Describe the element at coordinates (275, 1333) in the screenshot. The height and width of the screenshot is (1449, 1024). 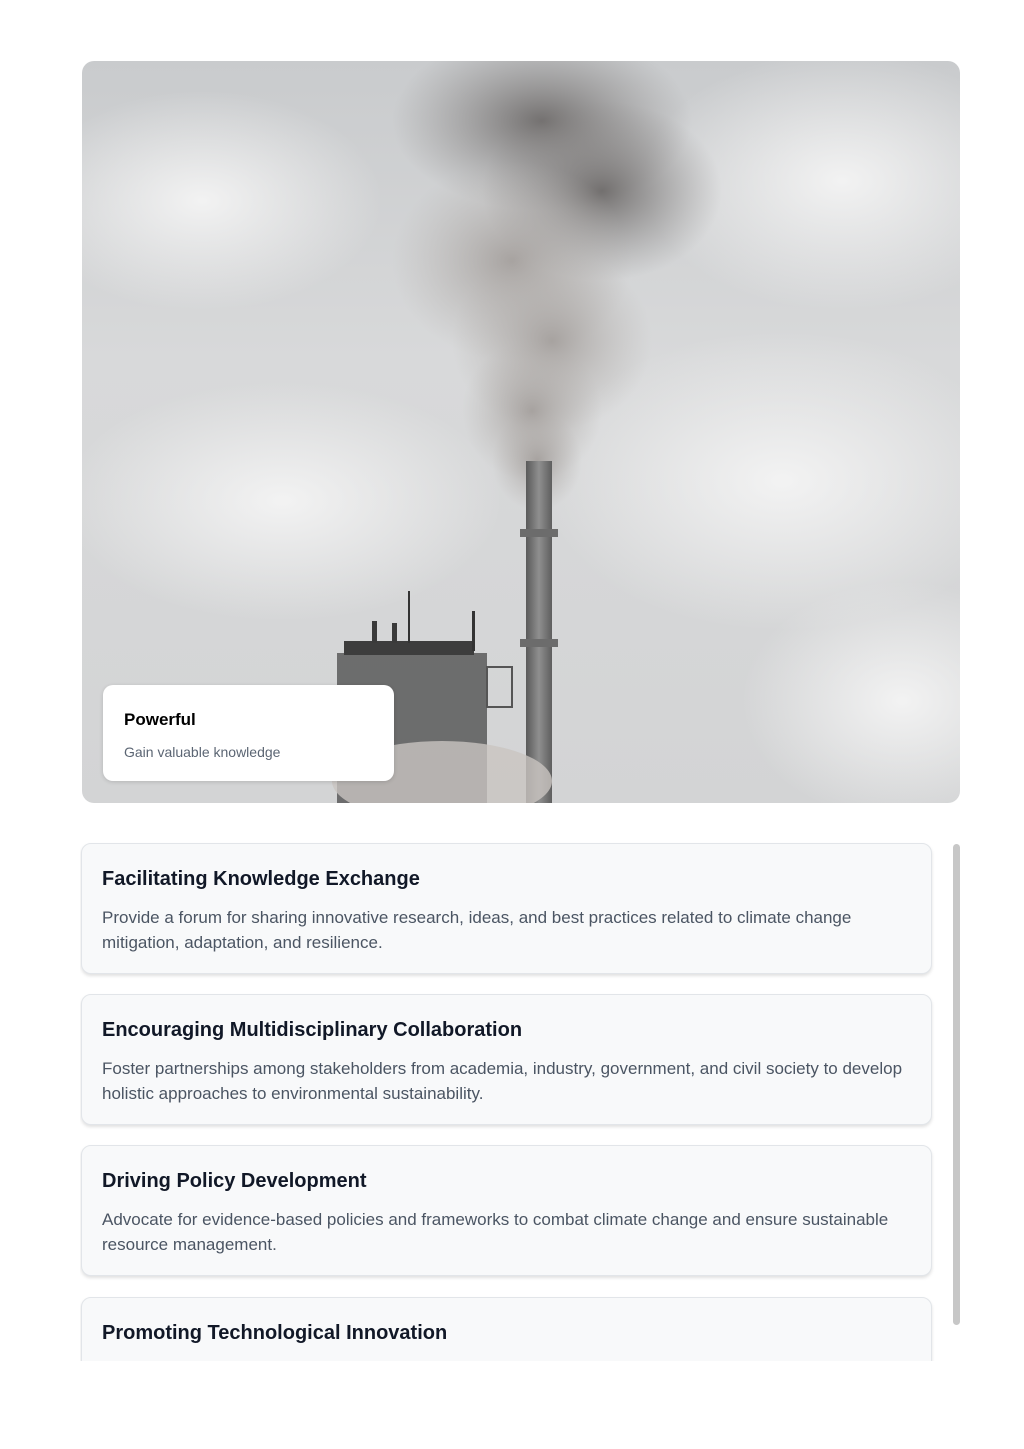
I see `list-item-title: Promoting Technological Innovation` at that location.